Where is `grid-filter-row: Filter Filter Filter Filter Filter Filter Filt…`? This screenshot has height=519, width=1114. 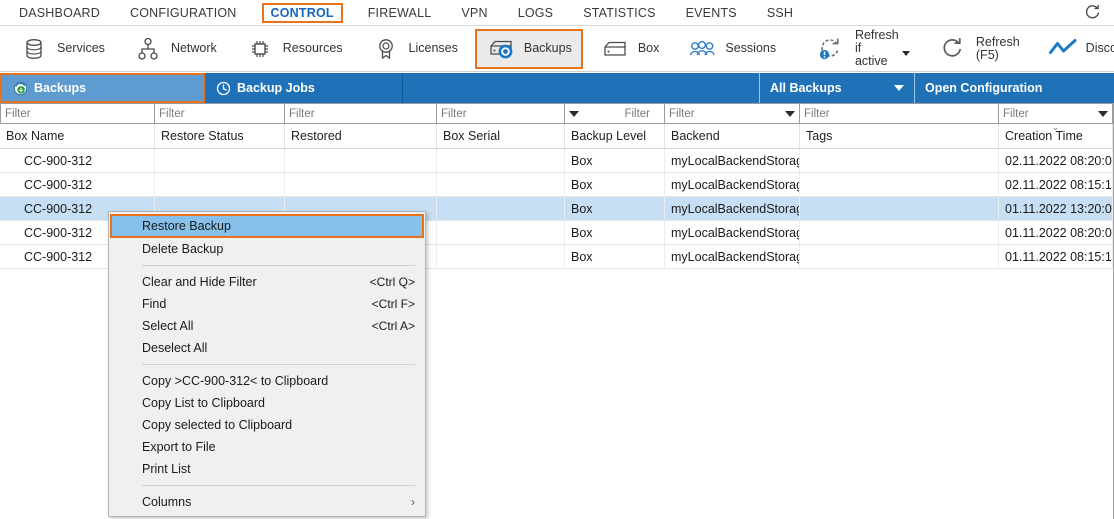
grid-filter-row: Filter Filter Filter Filter Filter Filter Filt… is located at coordinates (556, 113).